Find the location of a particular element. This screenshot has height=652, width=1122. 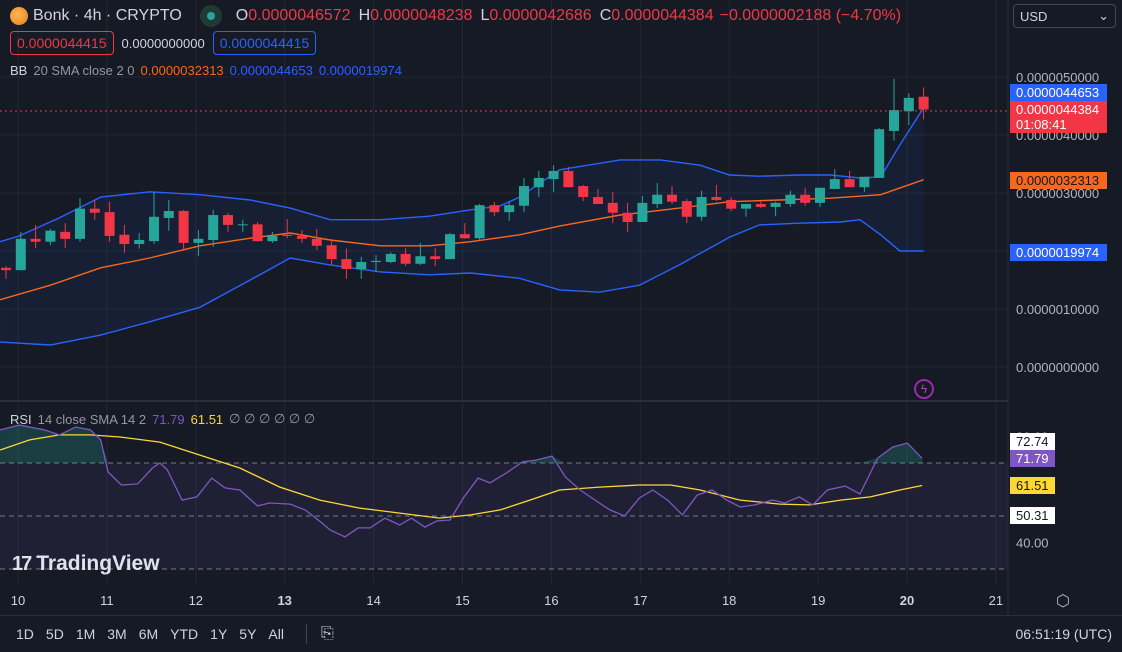

currency-select: USD ⌄ is located at coordinates (1064, 16).